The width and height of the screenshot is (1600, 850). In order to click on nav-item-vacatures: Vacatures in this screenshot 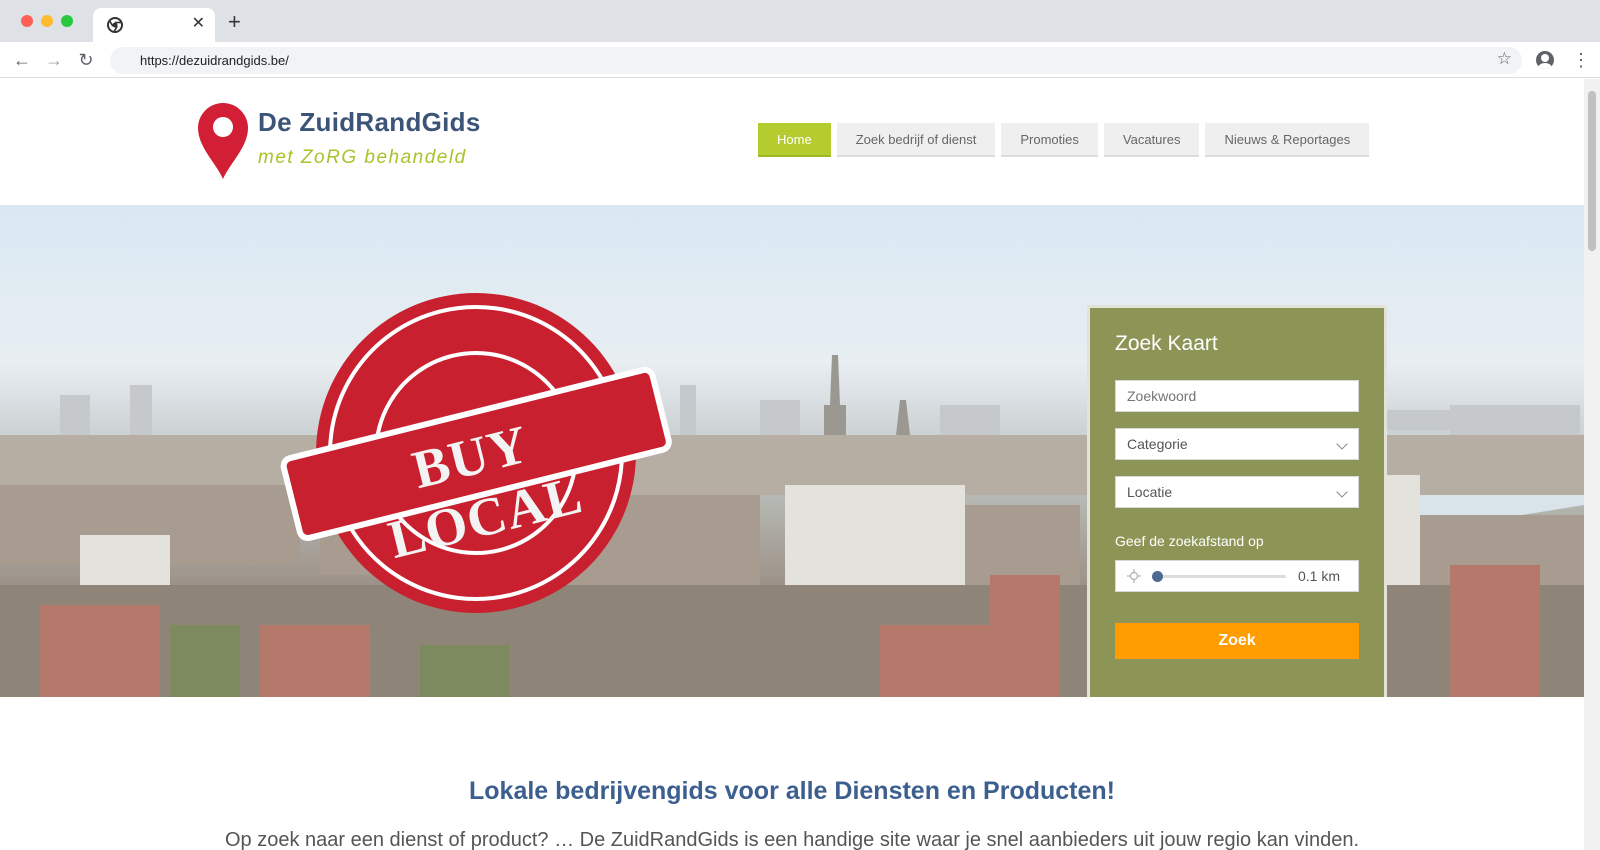, I will do `click(1151, 140)`.